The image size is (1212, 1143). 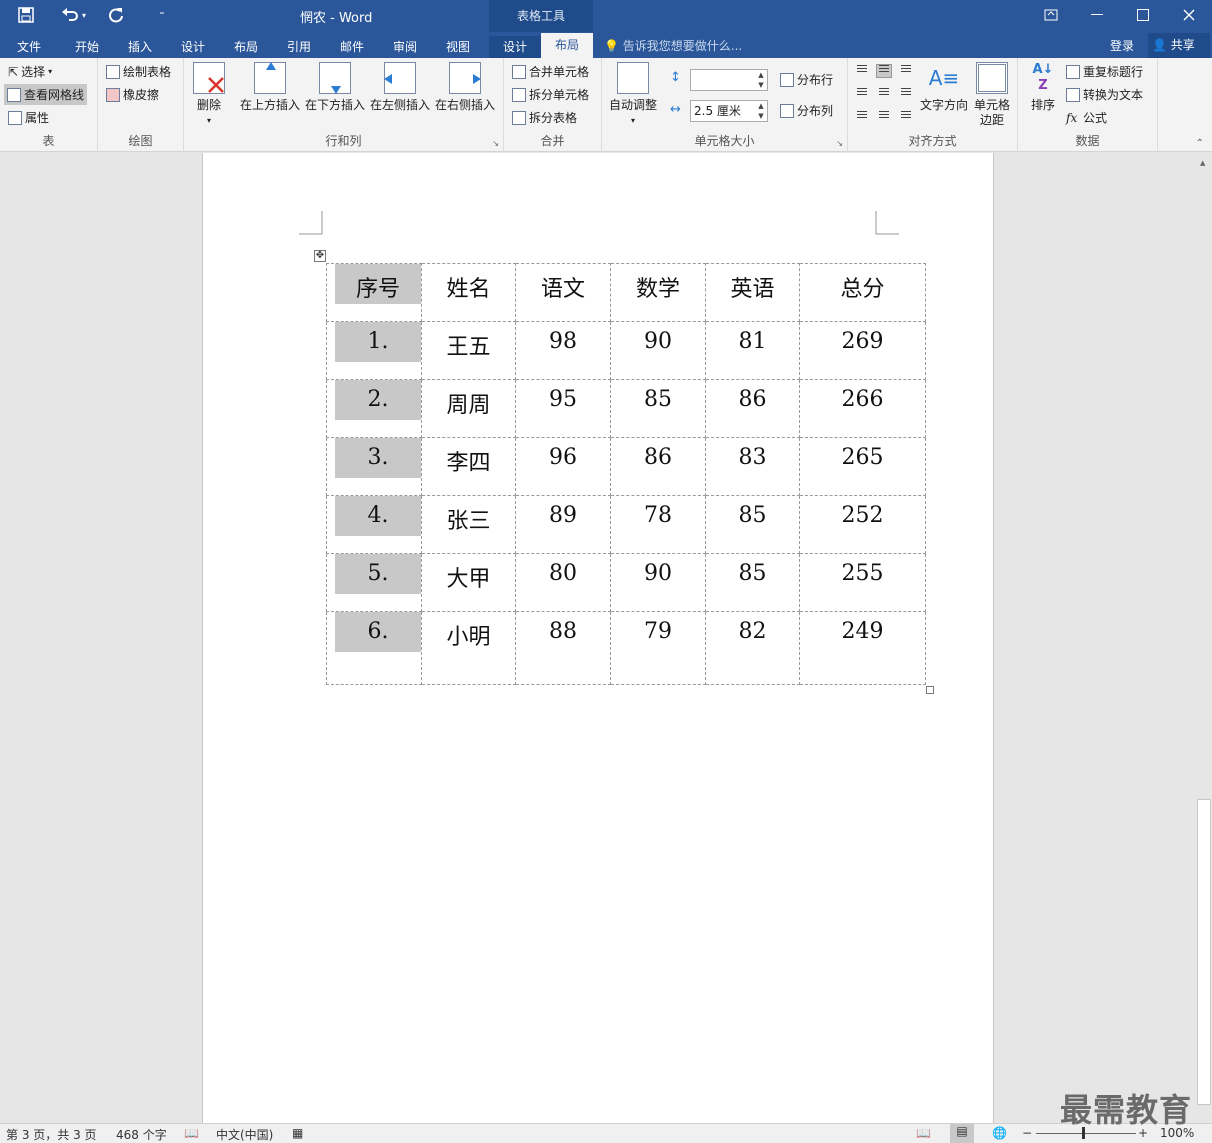 I want to click on view-gridlines-button: 查看网格线, so click(x=46, y=94).